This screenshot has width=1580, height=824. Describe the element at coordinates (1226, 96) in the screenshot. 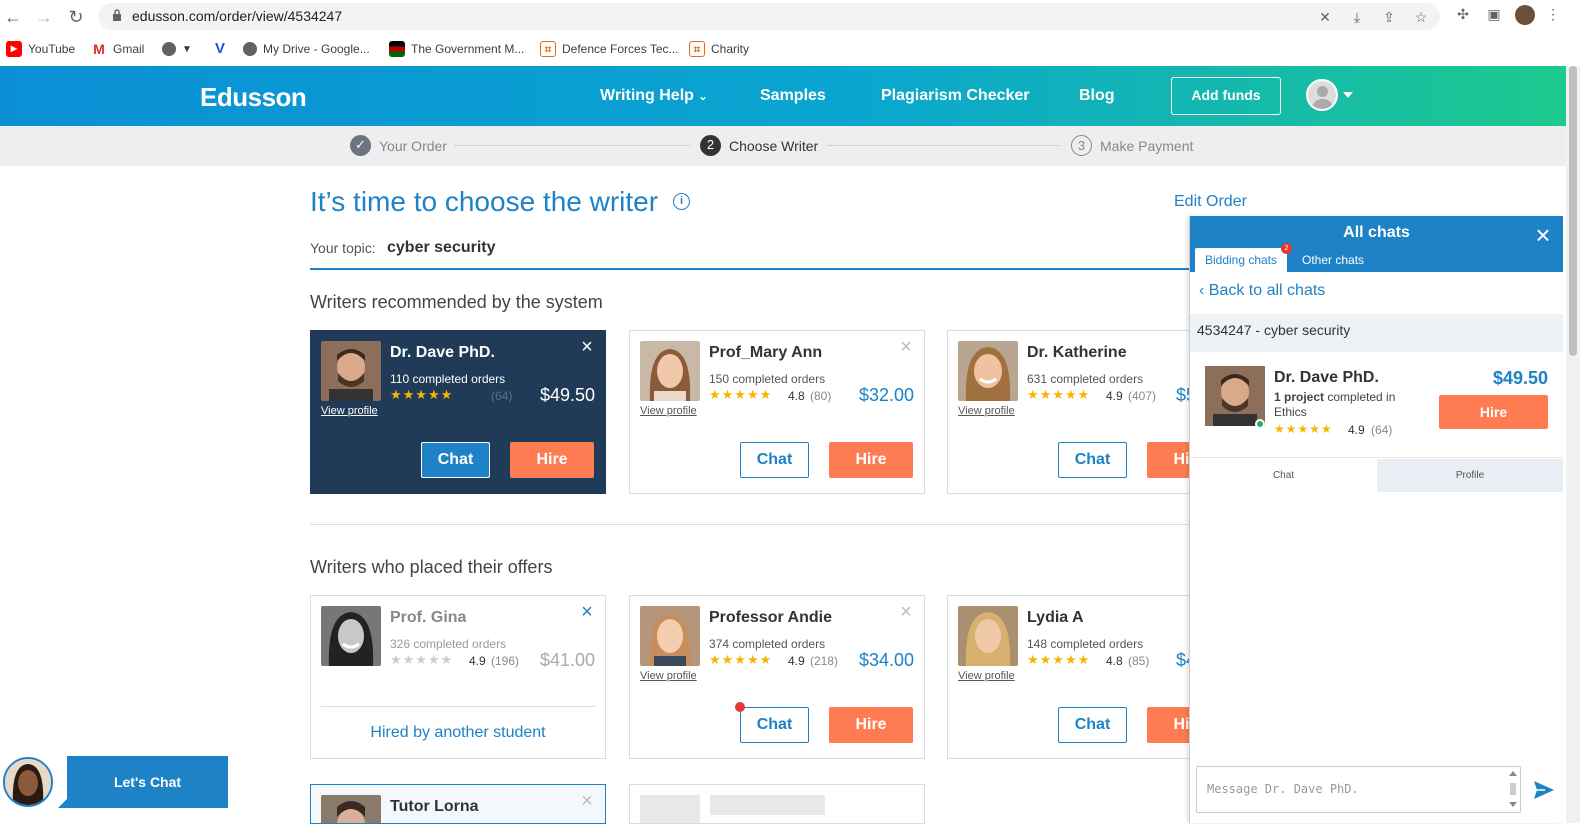

I see `add-funds-button: Add funds` at that location.